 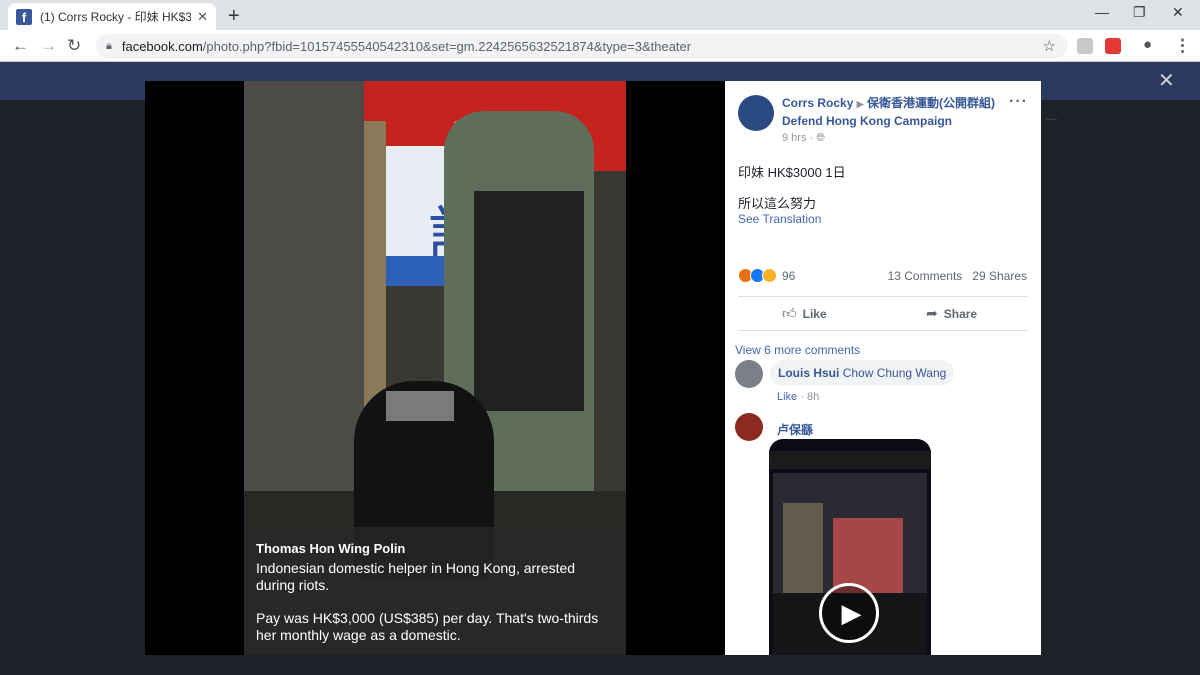 What do you see at coordinates (1102, 12) in the screenshot?
I see `minimize-icon: —` at bounding box center [1102, 12].